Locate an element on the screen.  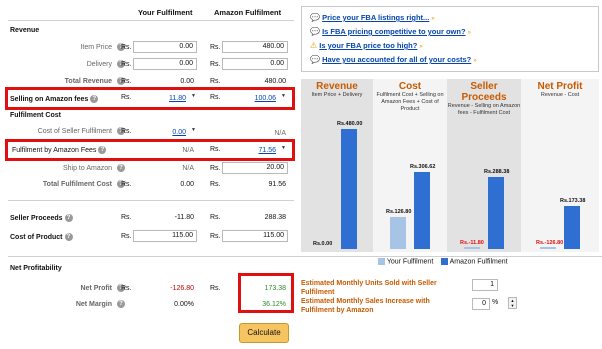
chart-column-title: Revenue is located at coordinates (337, 86).